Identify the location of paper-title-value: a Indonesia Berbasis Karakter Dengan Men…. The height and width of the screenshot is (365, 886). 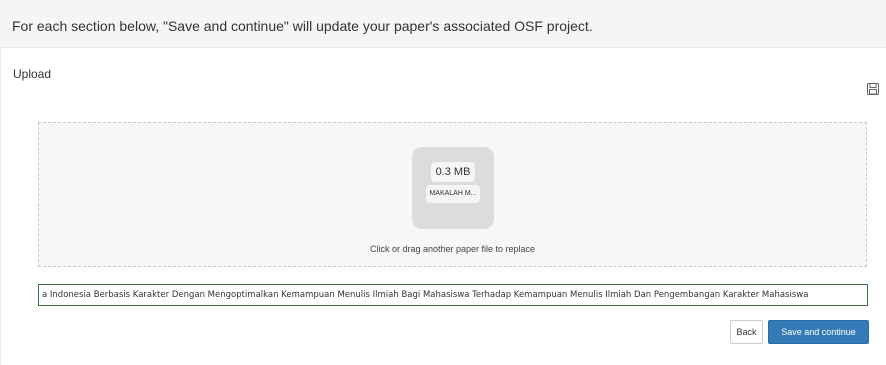
(425, 295).